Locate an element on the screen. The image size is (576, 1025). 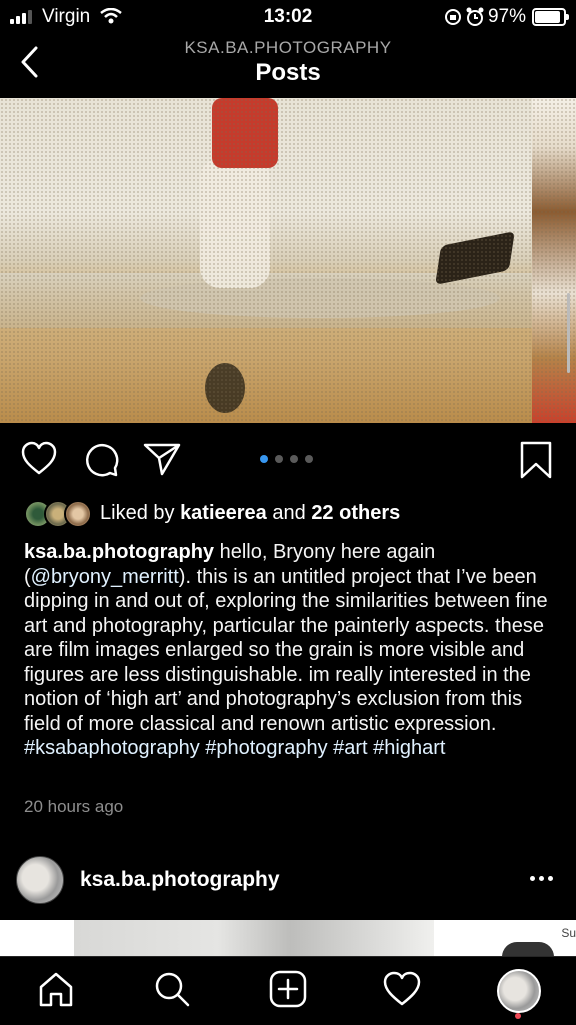
home-icon is located at coordinates (56, 989).